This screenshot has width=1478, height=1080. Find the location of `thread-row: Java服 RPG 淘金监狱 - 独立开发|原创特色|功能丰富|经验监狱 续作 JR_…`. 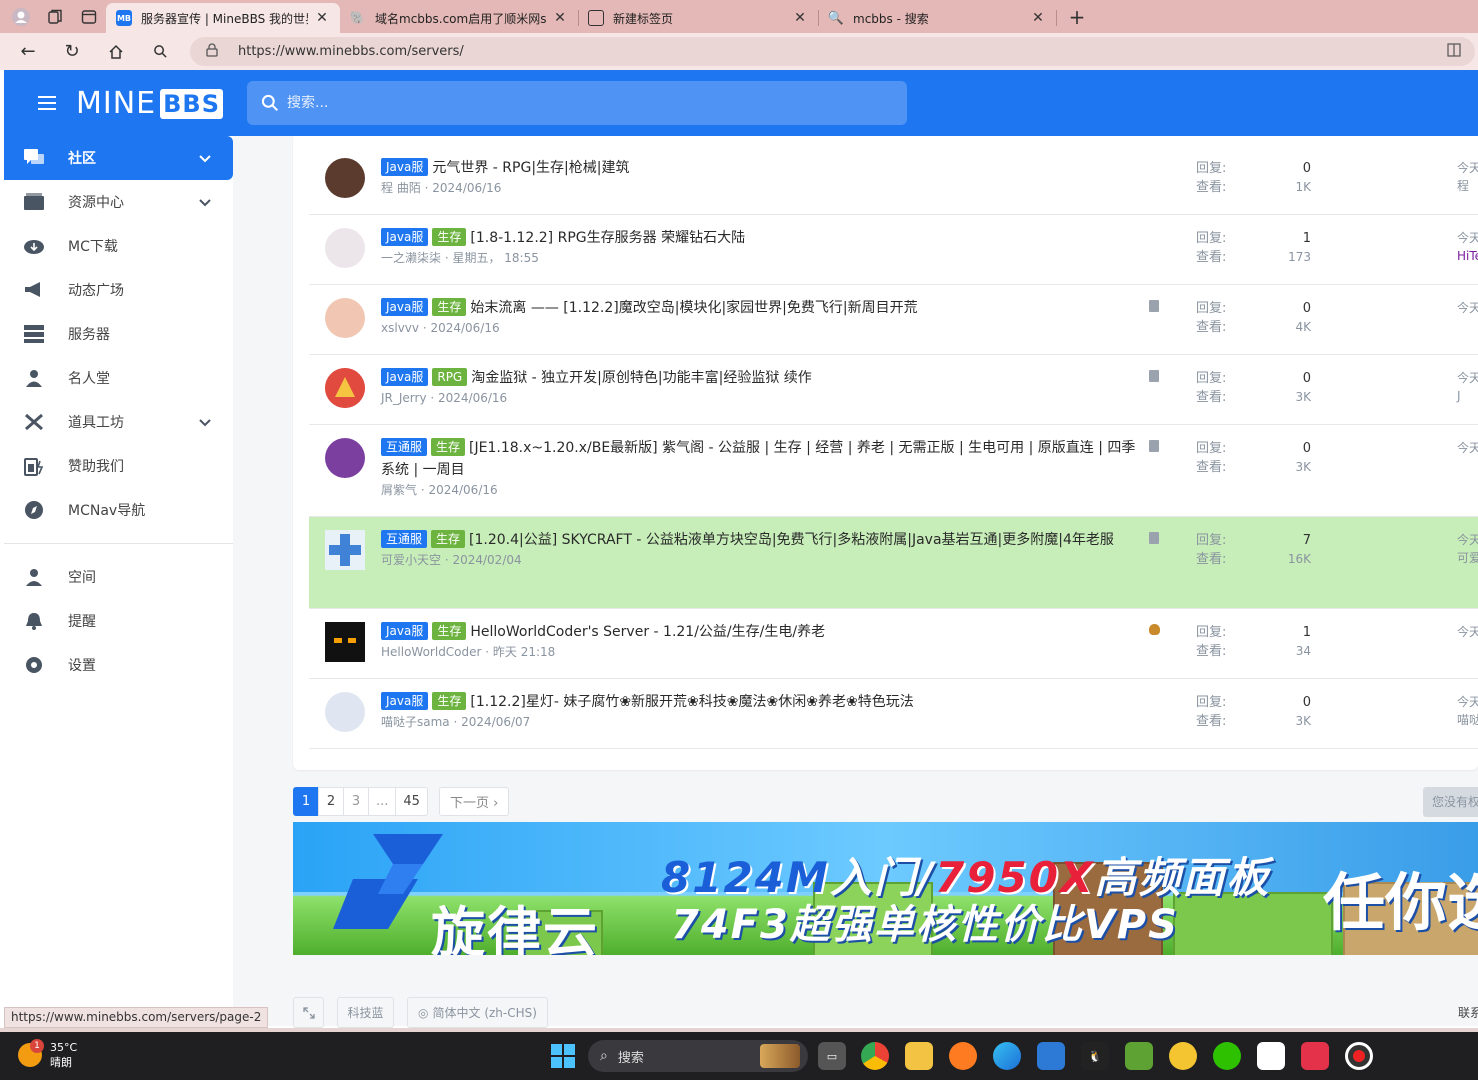

thread-row: Java服 RPG 淘金监狱 - 独立开发|原创特色|功能丰富|经验监狱 续作 JR_… is located at coordinates (893, 390).